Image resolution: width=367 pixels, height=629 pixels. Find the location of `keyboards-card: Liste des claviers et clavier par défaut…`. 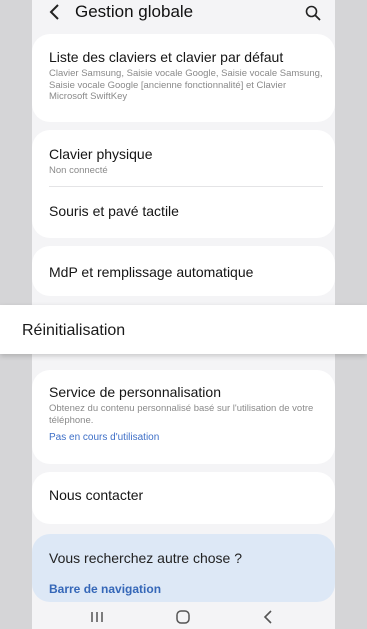

keyboards-card: Liste des claviers et clavier par défaut… is located at coordinates (183, 78).